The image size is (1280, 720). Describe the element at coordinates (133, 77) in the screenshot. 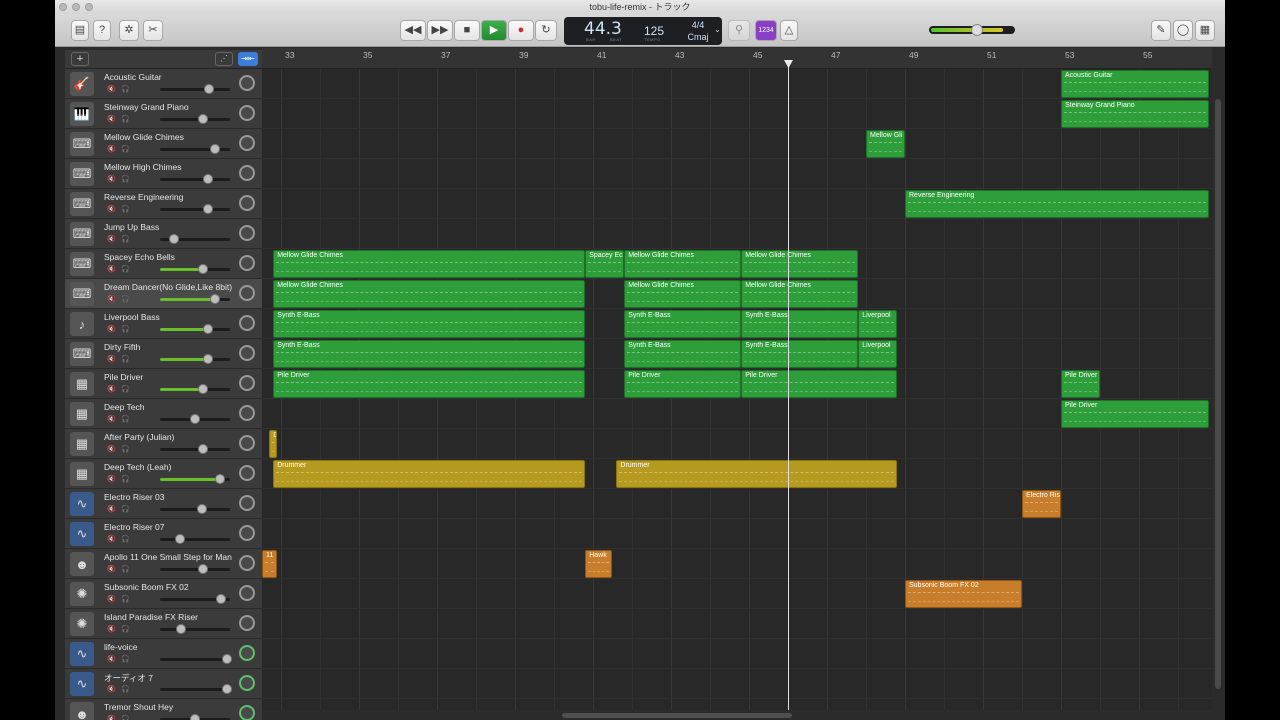

I see `track-name: Acoustic Guitar` at that location.